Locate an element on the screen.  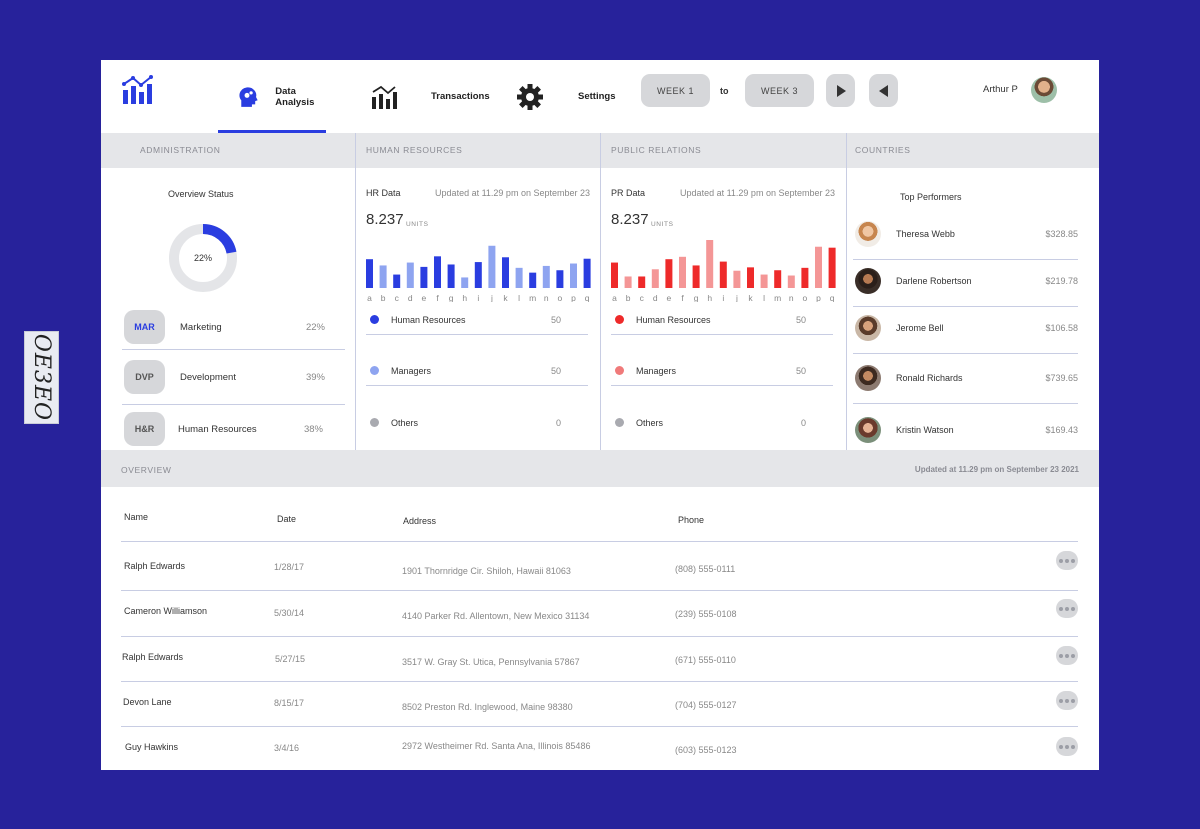
watermark-tag: OE3EO is located at coordinates (41, 377).